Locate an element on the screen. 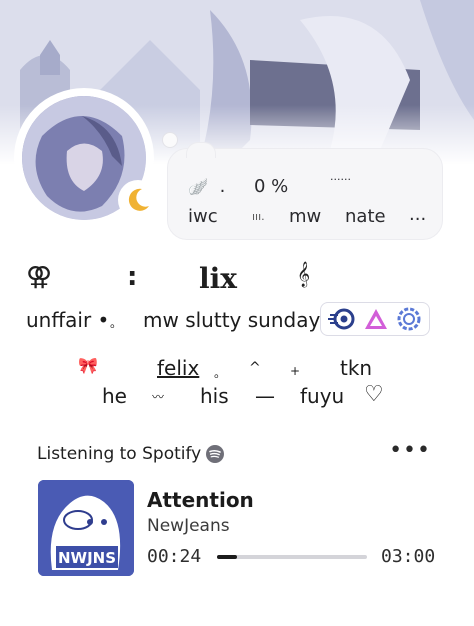  bio-caret: ^ is located at coordinates (255, 368).